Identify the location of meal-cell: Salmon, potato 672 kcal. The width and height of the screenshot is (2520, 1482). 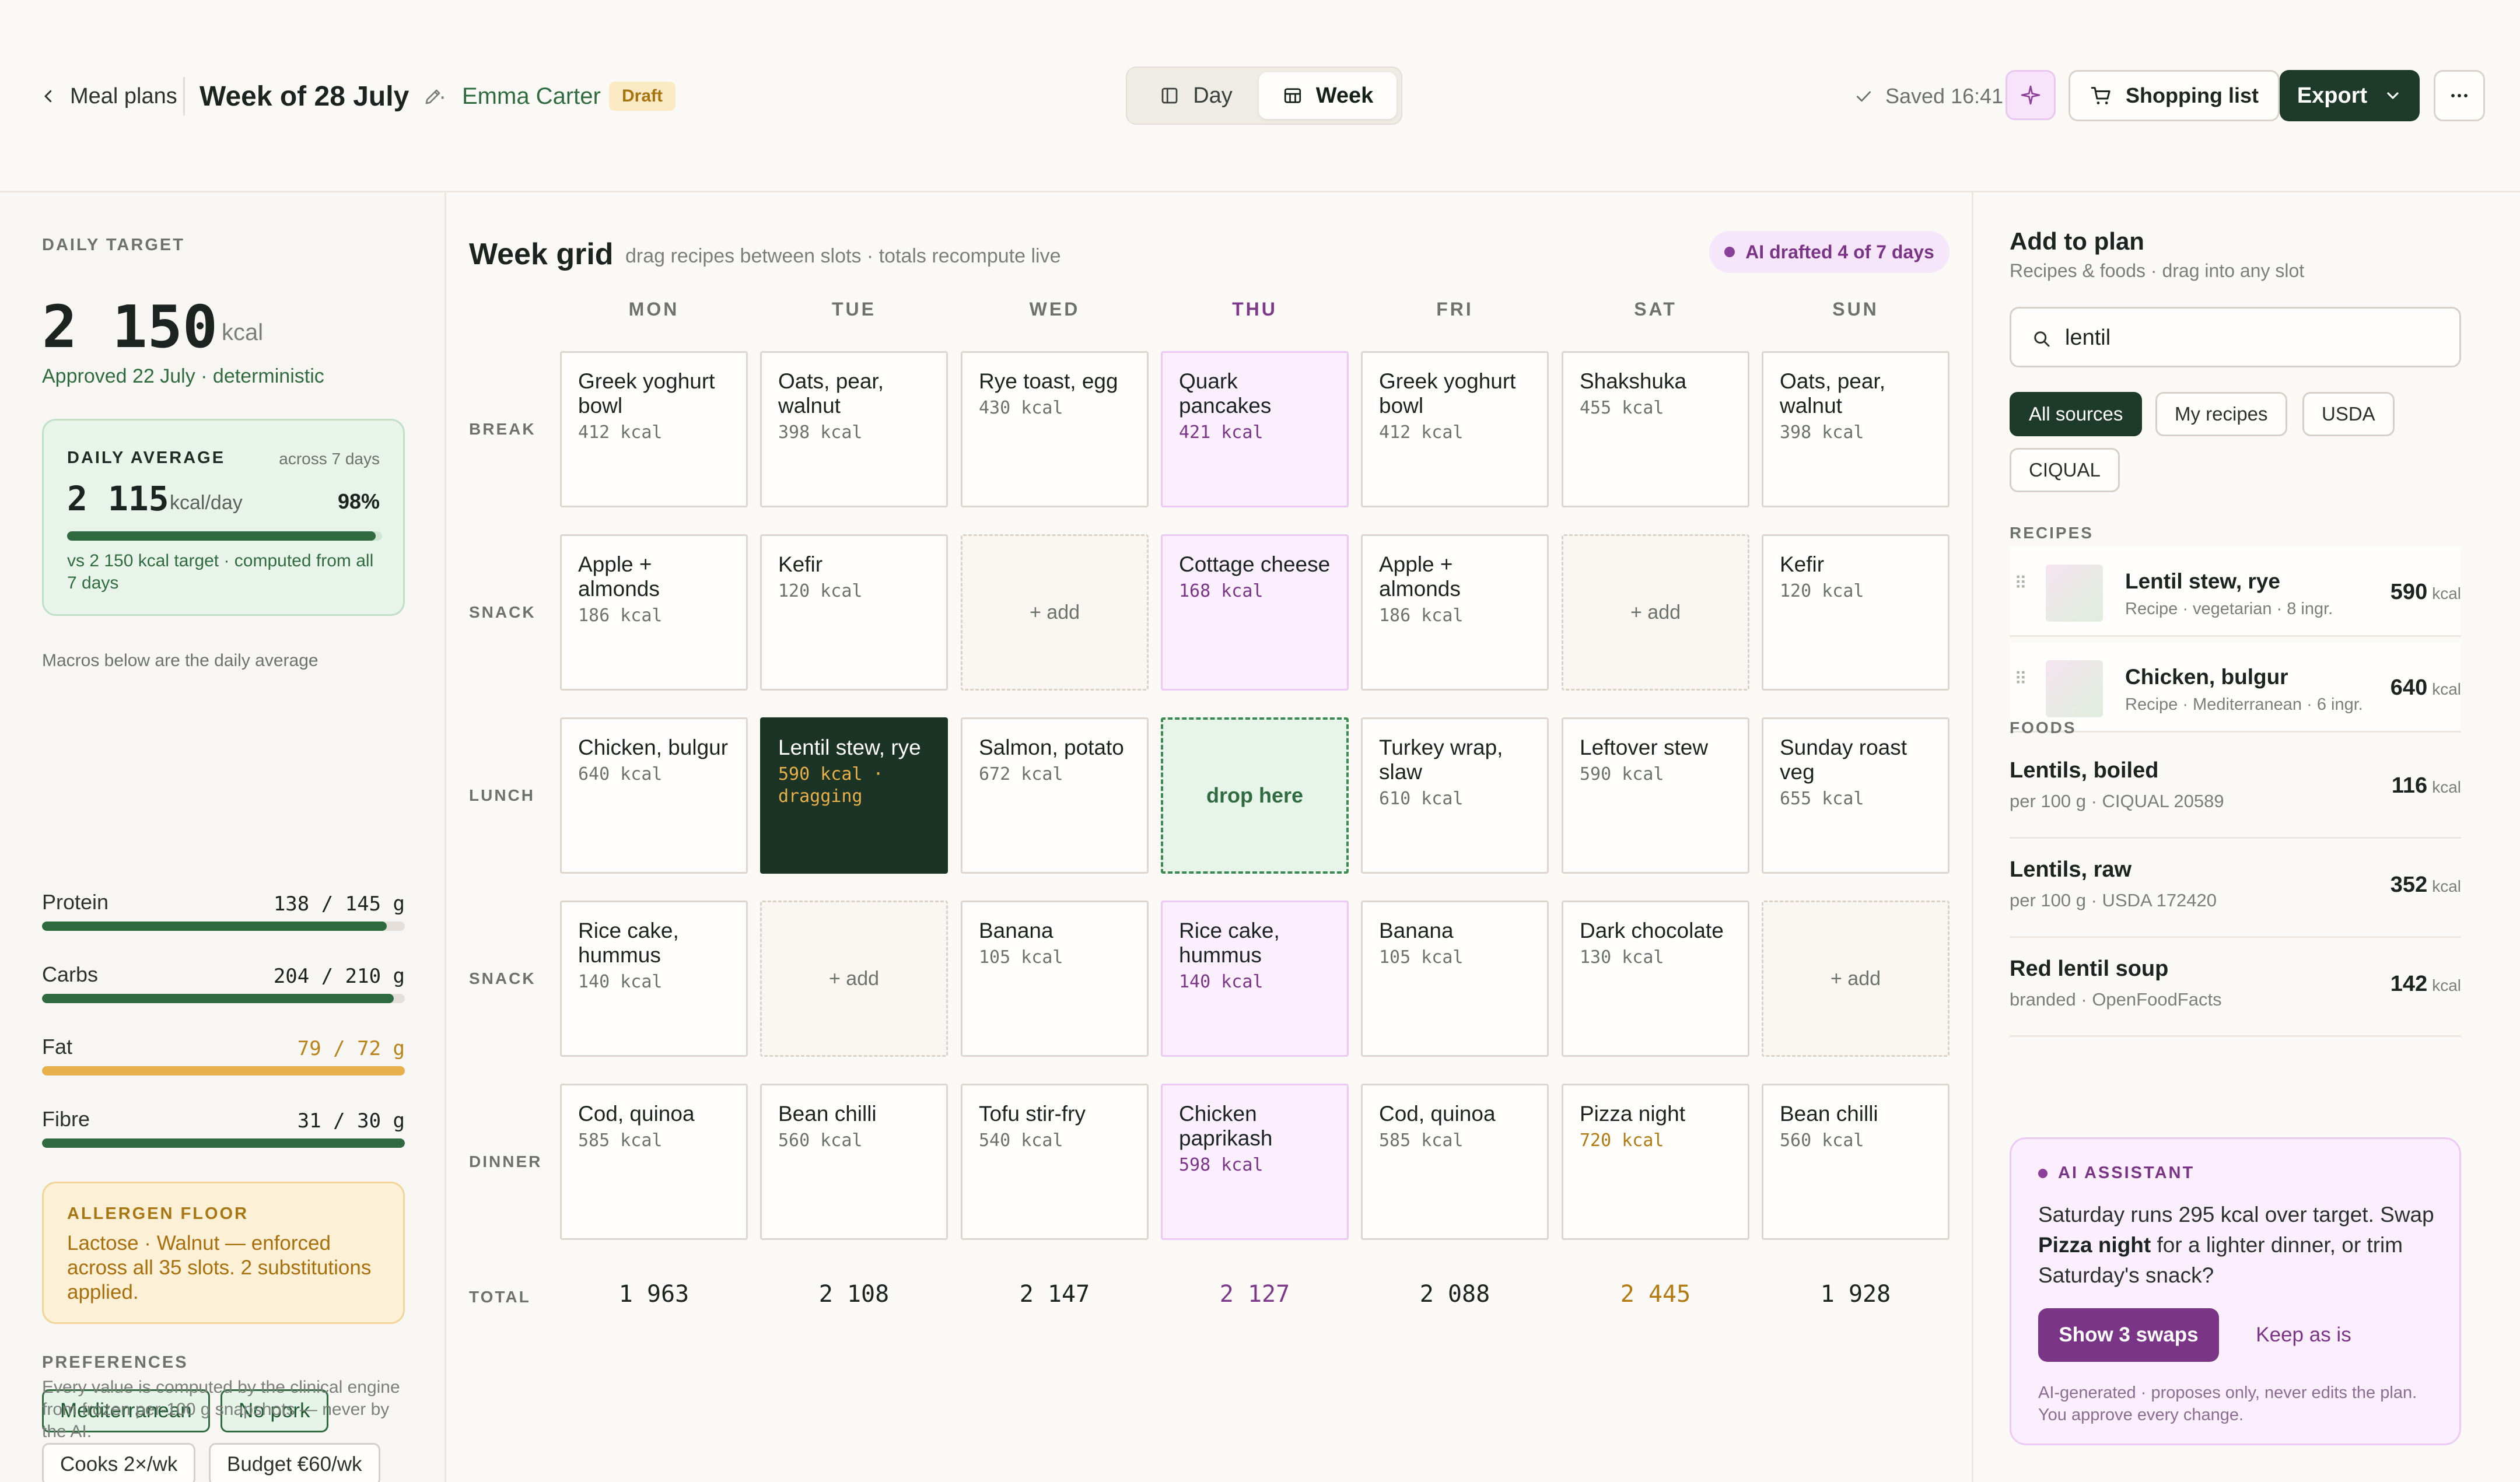
(1055, 795).